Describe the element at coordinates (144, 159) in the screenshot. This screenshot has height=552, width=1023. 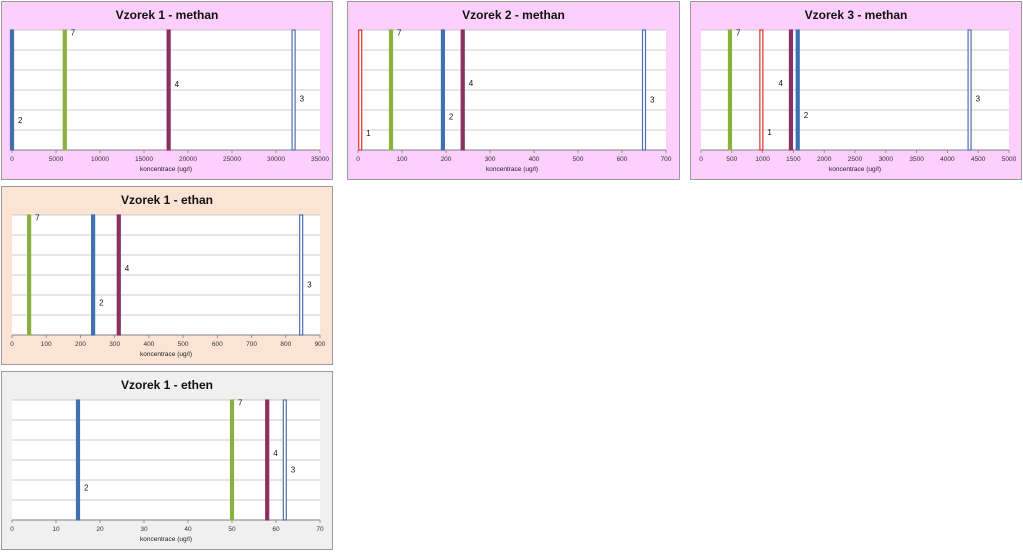
I see `x-tick-label: 15000` at that location.